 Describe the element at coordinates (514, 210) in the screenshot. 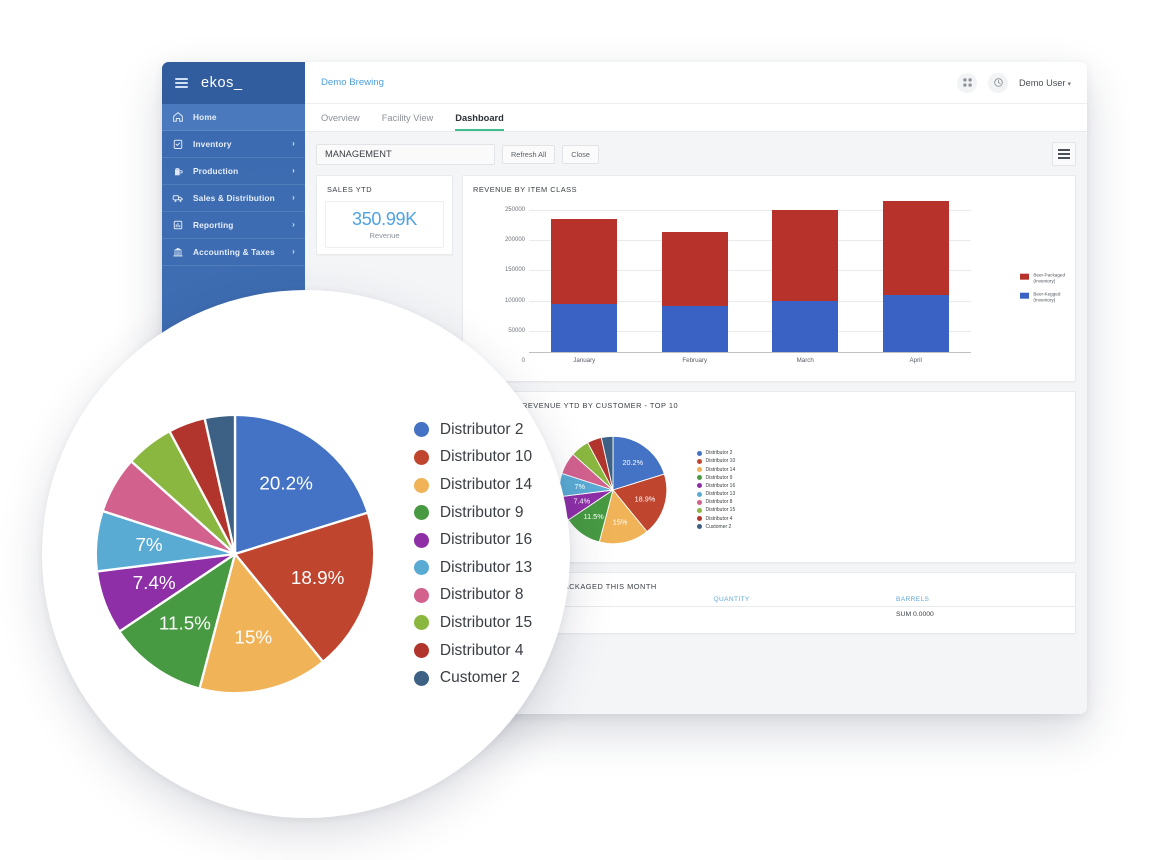

I see `bar-chart-y-tick: 250000` at that location.